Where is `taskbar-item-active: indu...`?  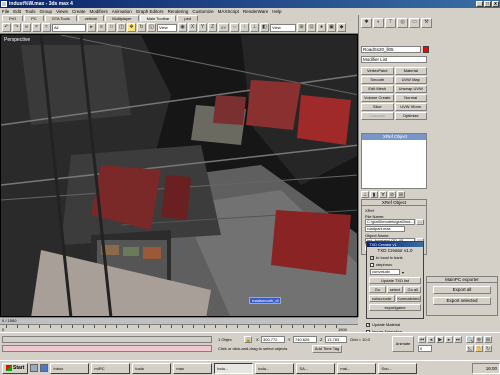
taskbar-item-active: indu... is located at coordinates (234, 368).